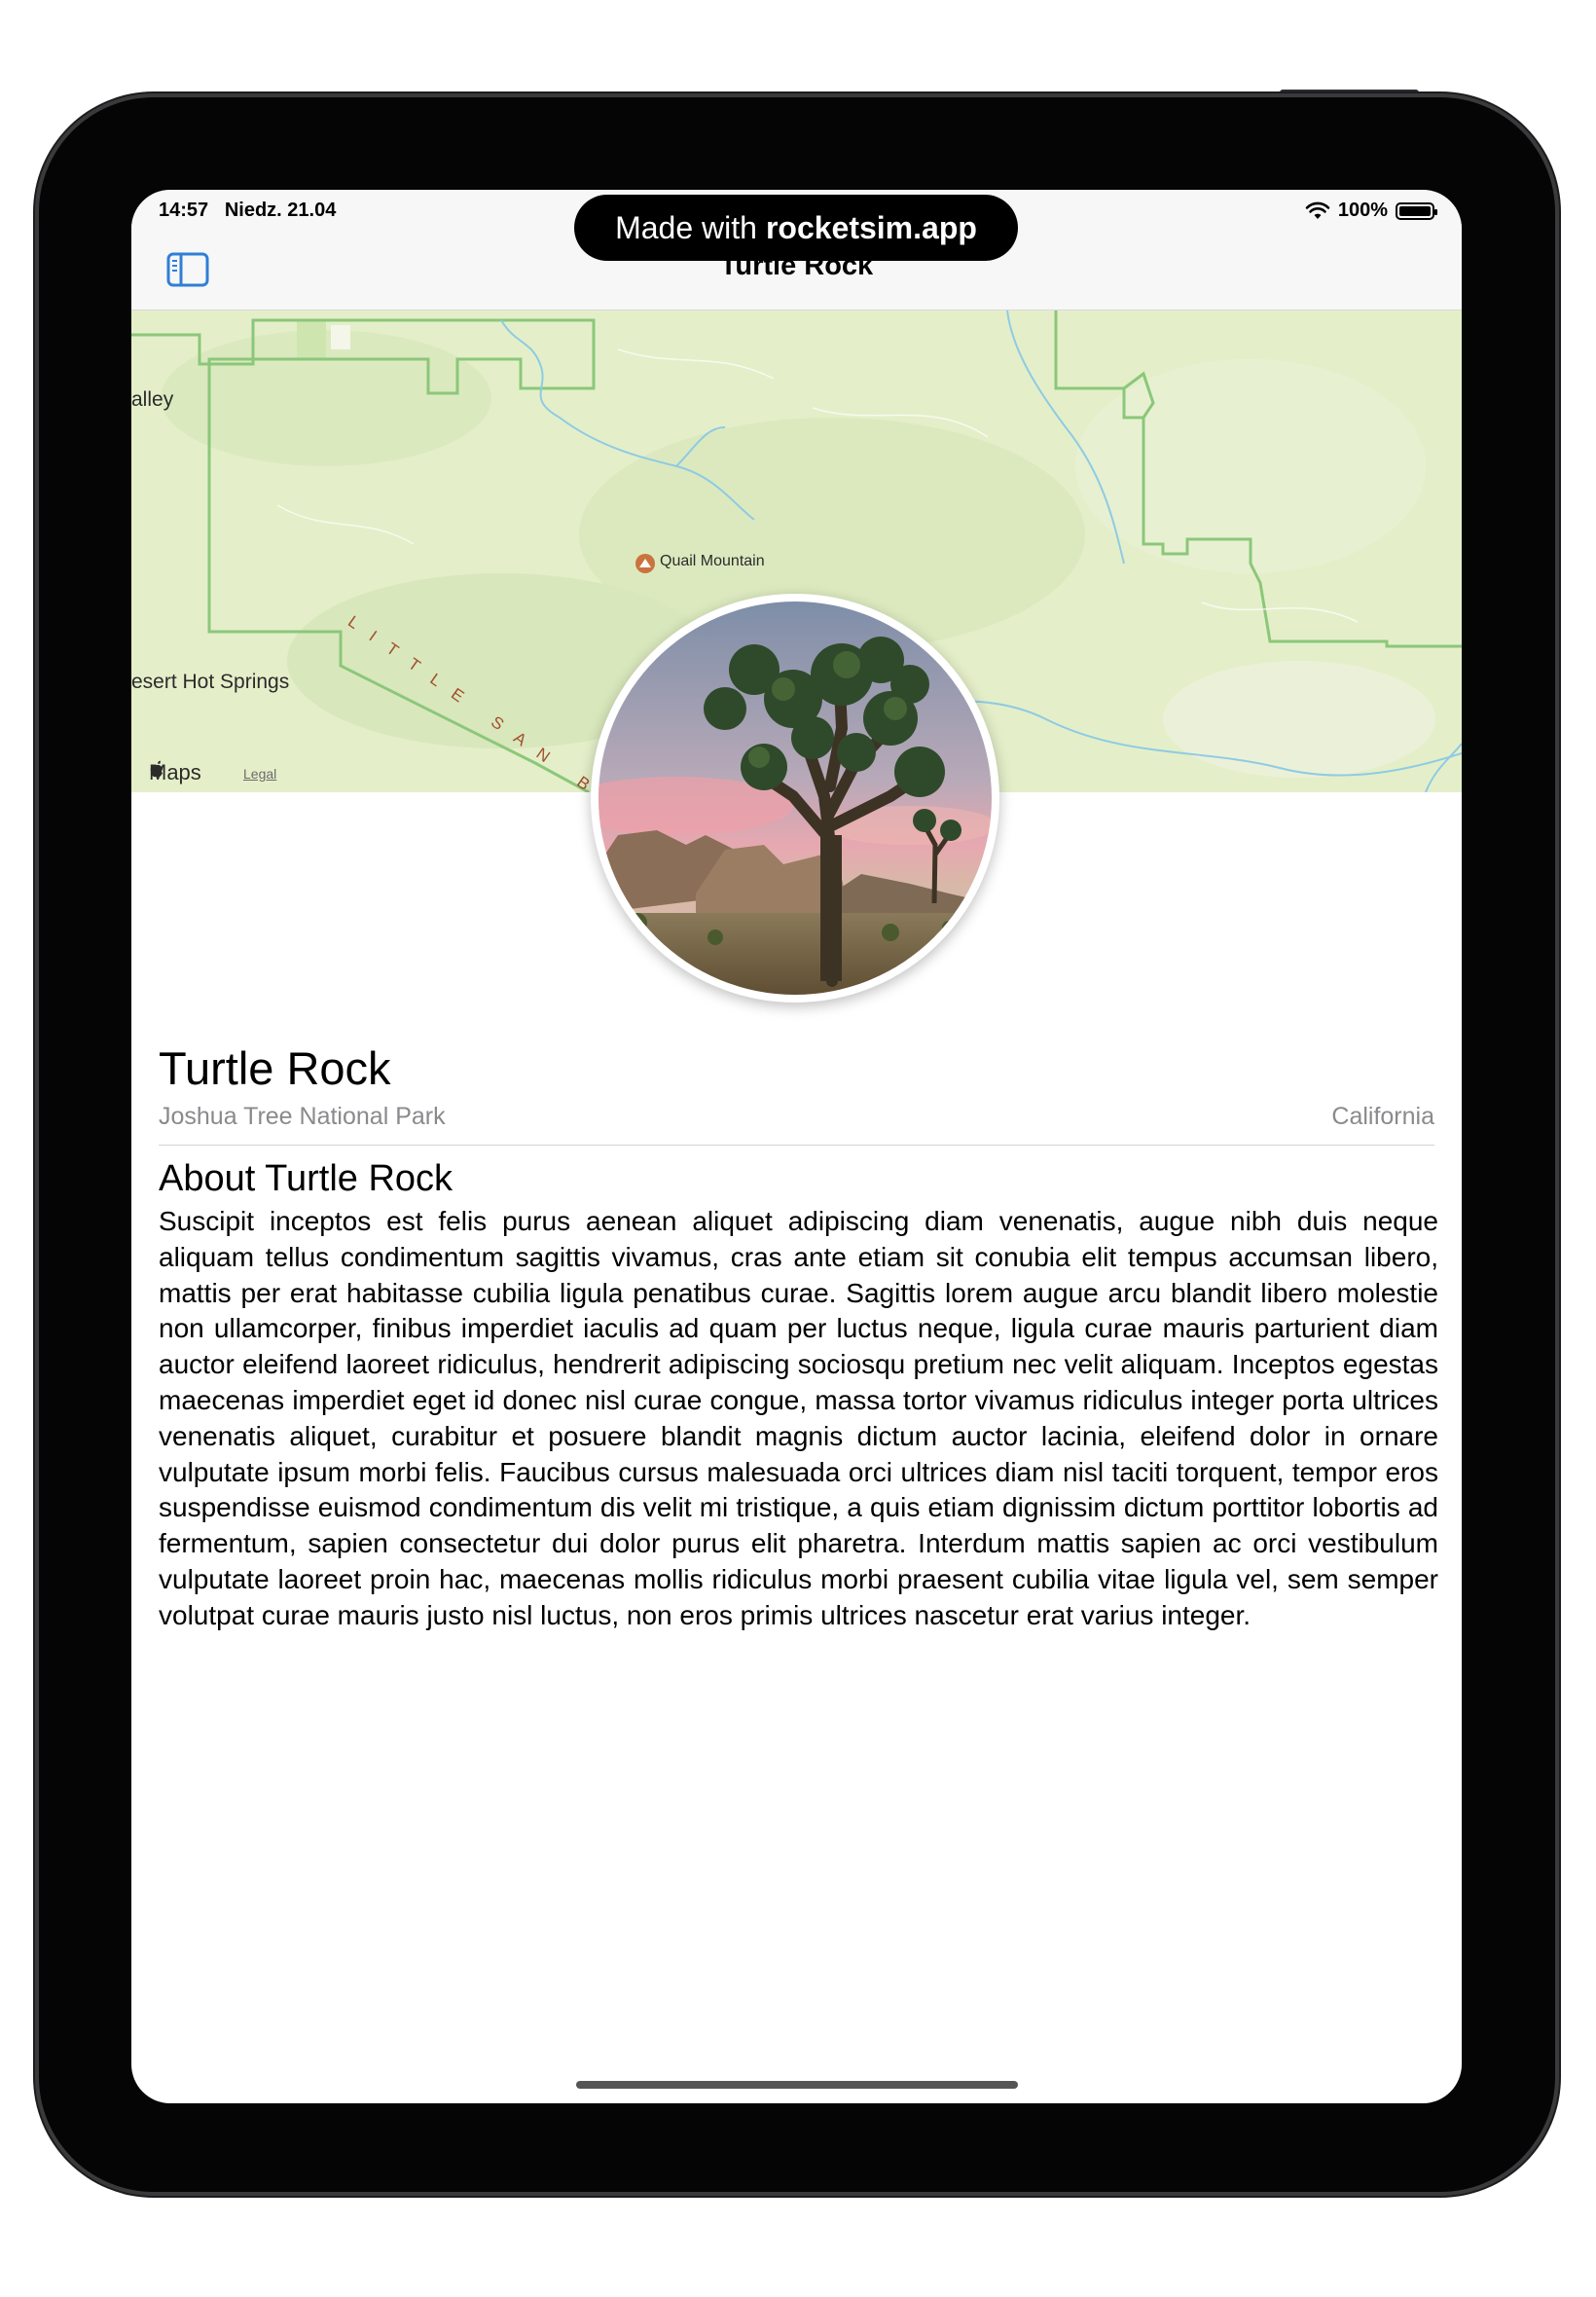 The height and width of the screenshot is (2297, 1596). Describe the element at coordinates (175, 772) in the screenshot. I see `maps-attribution: Maps` at that location.